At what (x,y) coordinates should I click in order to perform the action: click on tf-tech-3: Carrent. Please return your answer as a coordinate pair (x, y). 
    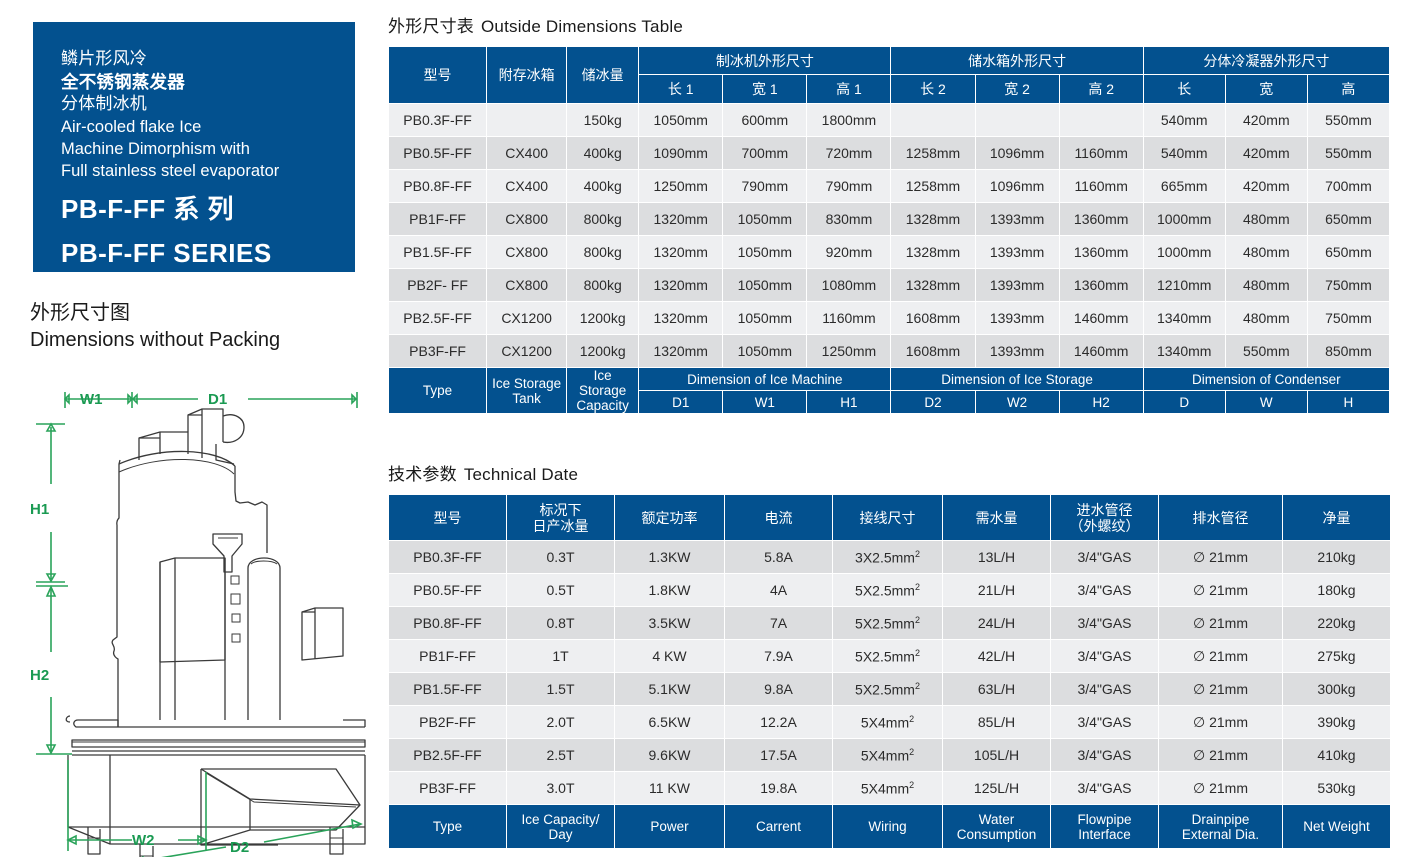
    Looking at the image, I should click on (778, 826).